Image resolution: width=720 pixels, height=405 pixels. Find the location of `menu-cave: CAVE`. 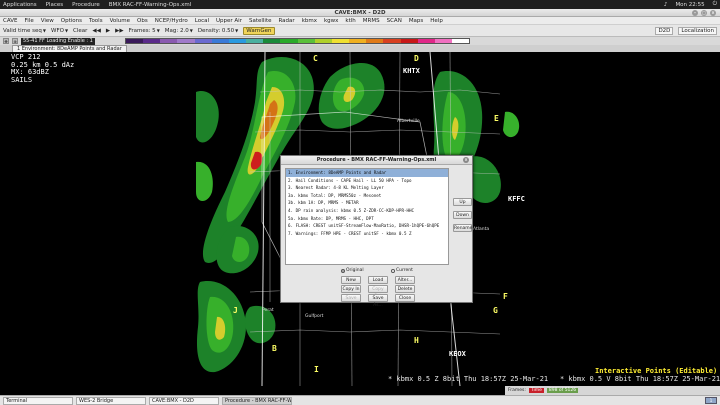

menu-cave: CAVE is located at coordinates (10, 21).